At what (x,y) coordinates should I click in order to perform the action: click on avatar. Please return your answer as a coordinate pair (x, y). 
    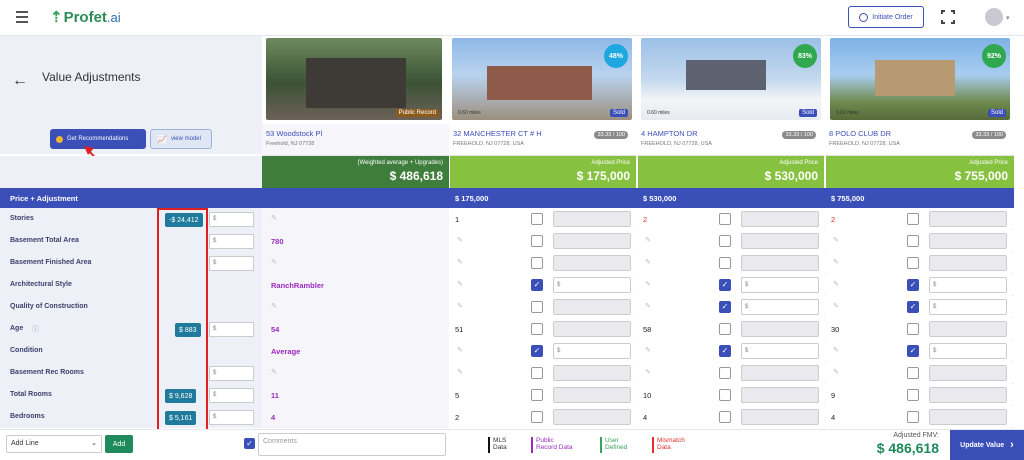
    Looking at the image, I should click on (994, 17).